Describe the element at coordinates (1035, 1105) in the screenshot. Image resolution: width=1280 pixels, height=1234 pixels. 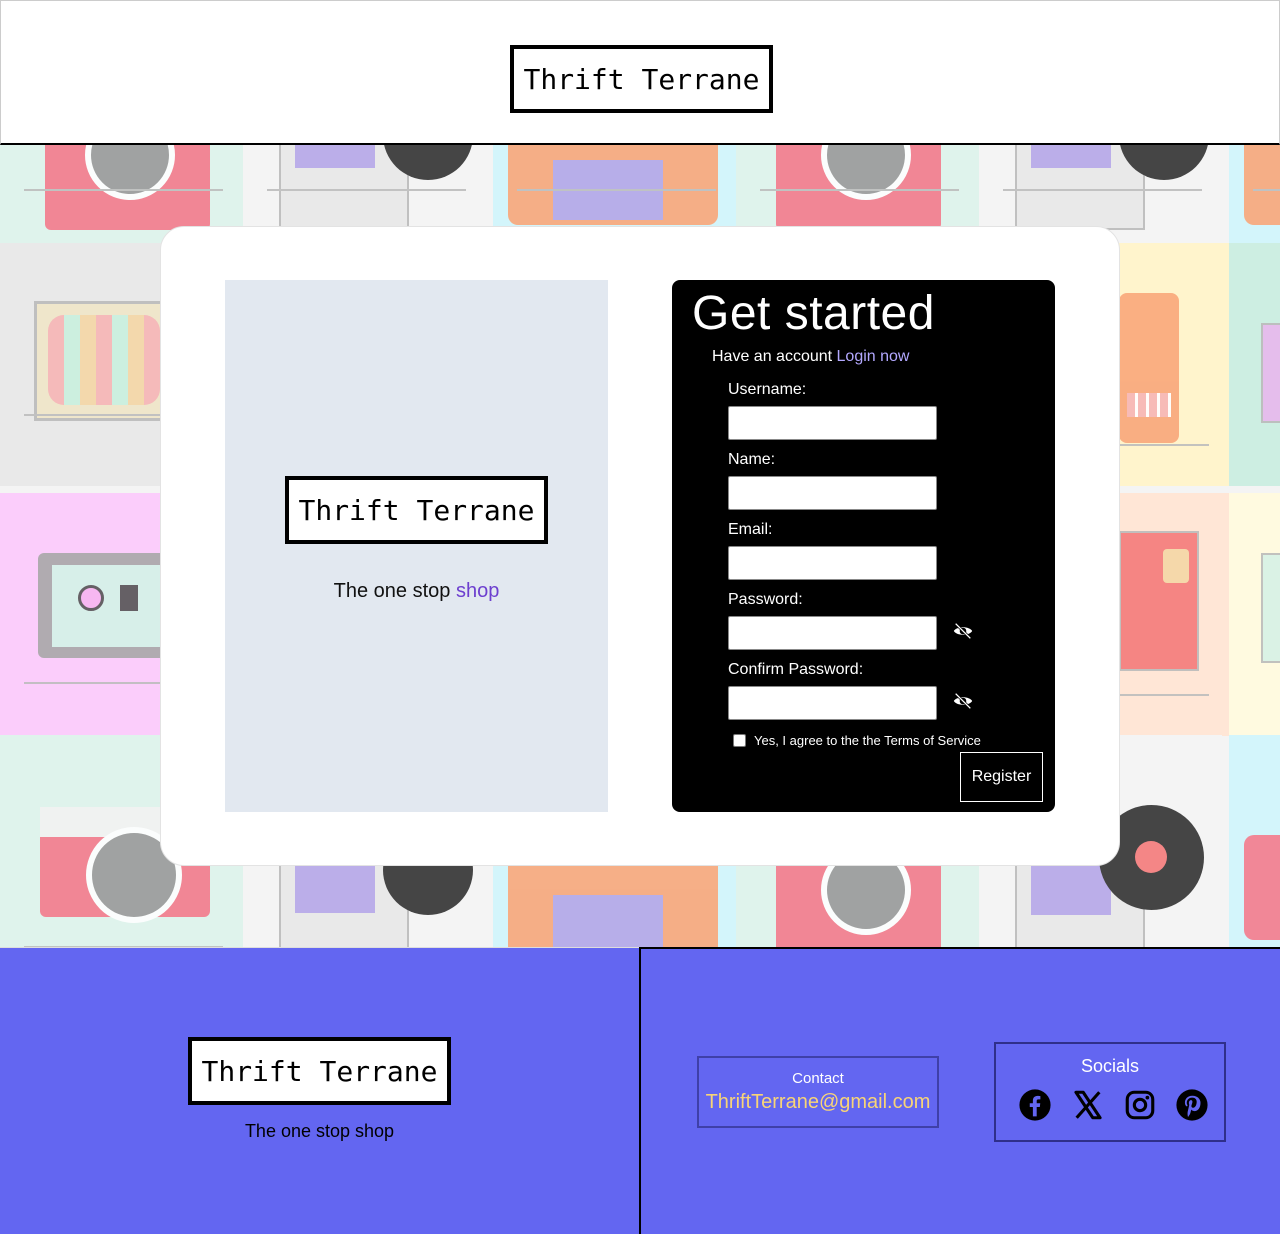
I see `facebook-icon` at that location.